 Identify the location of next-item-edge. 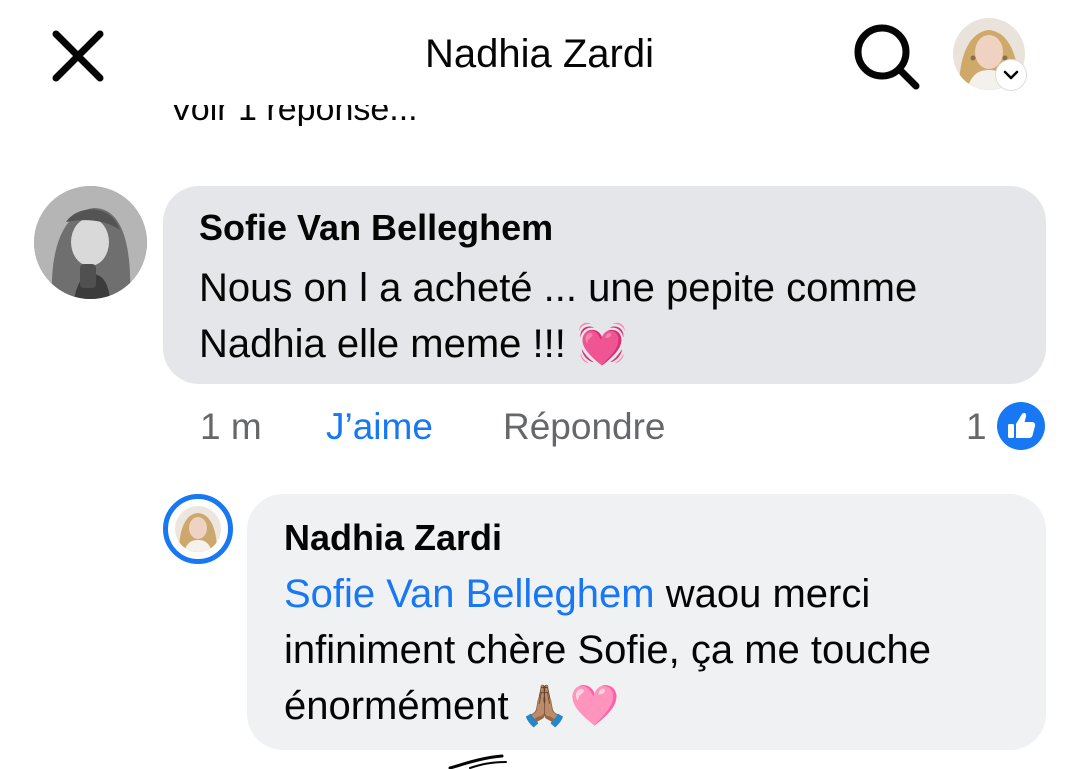
(475, 760).